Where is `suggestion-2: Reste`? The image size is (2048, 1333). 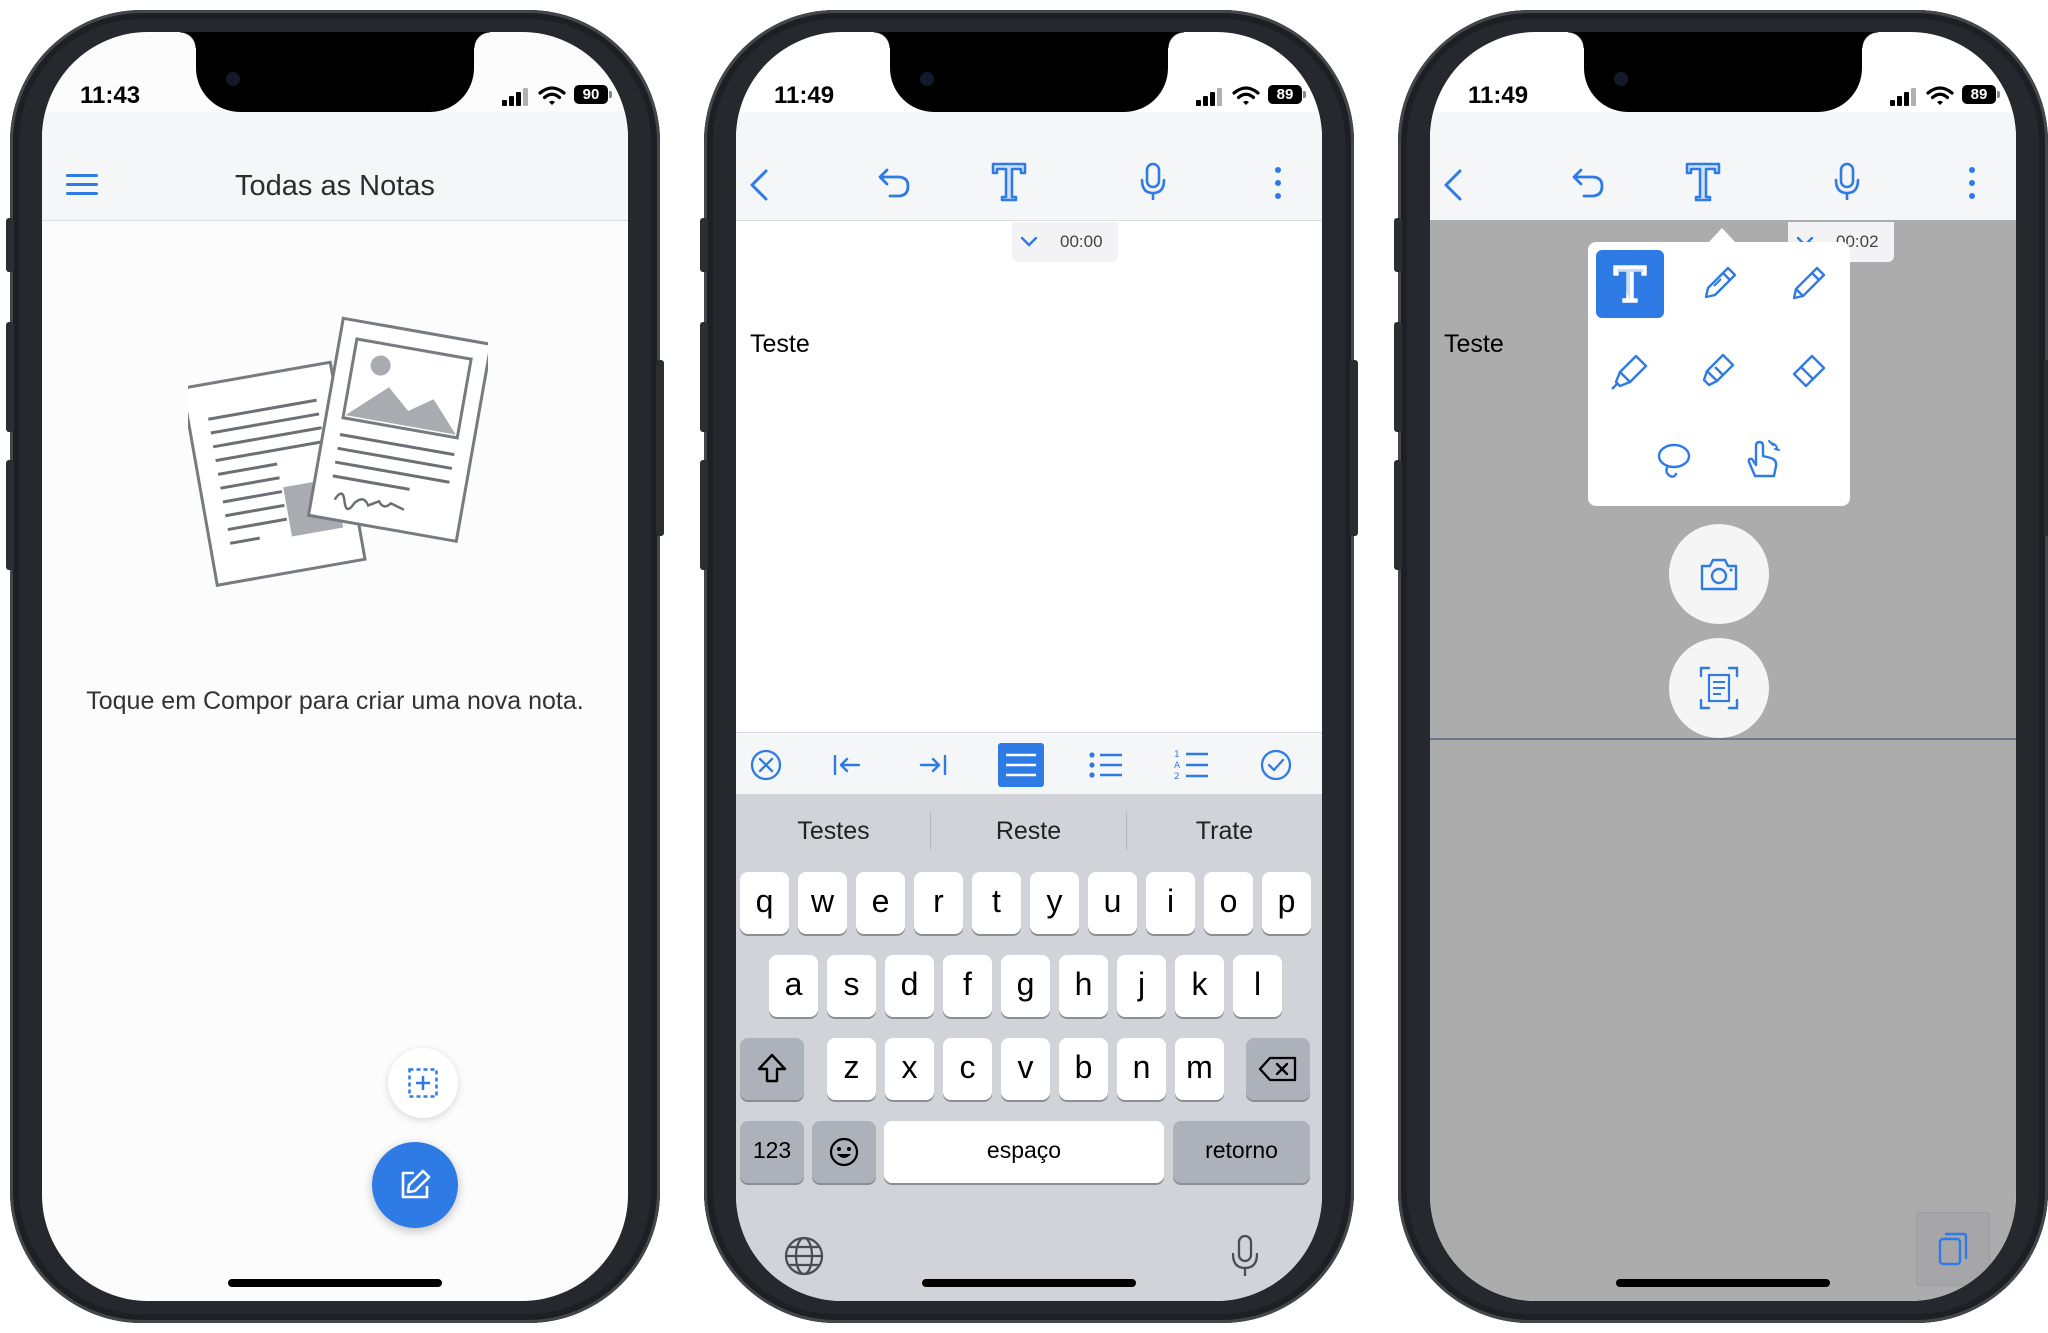
suggestion-2: Reste is located at coordinates (1028, 831).